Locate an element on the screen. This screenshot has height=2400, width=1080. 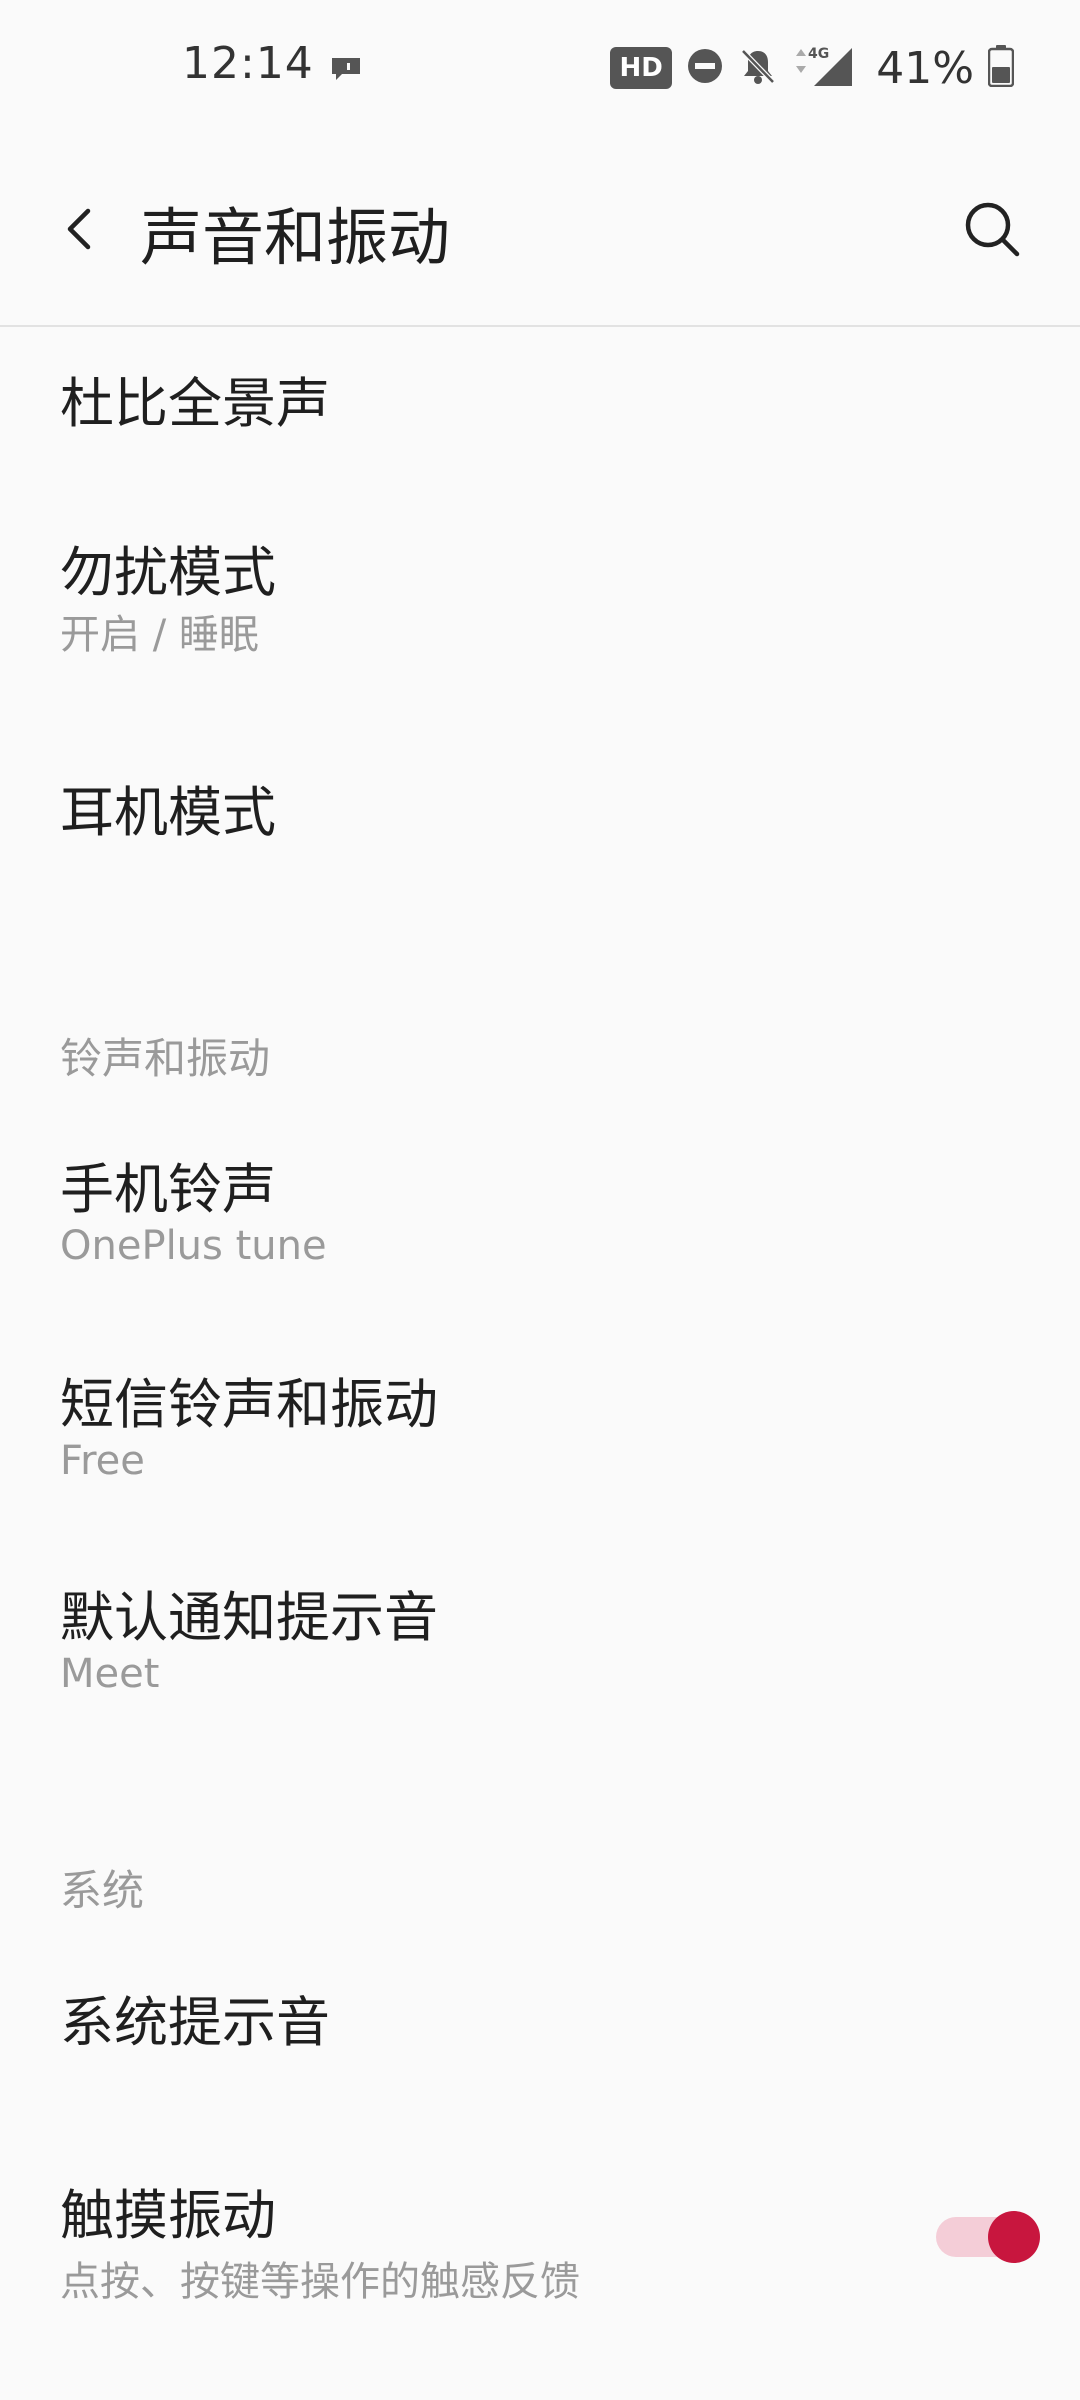
setting-haptic-feedback: 触摸振动 点按、按键等操作的触感反馈 is located at coordinates (540, 2257).